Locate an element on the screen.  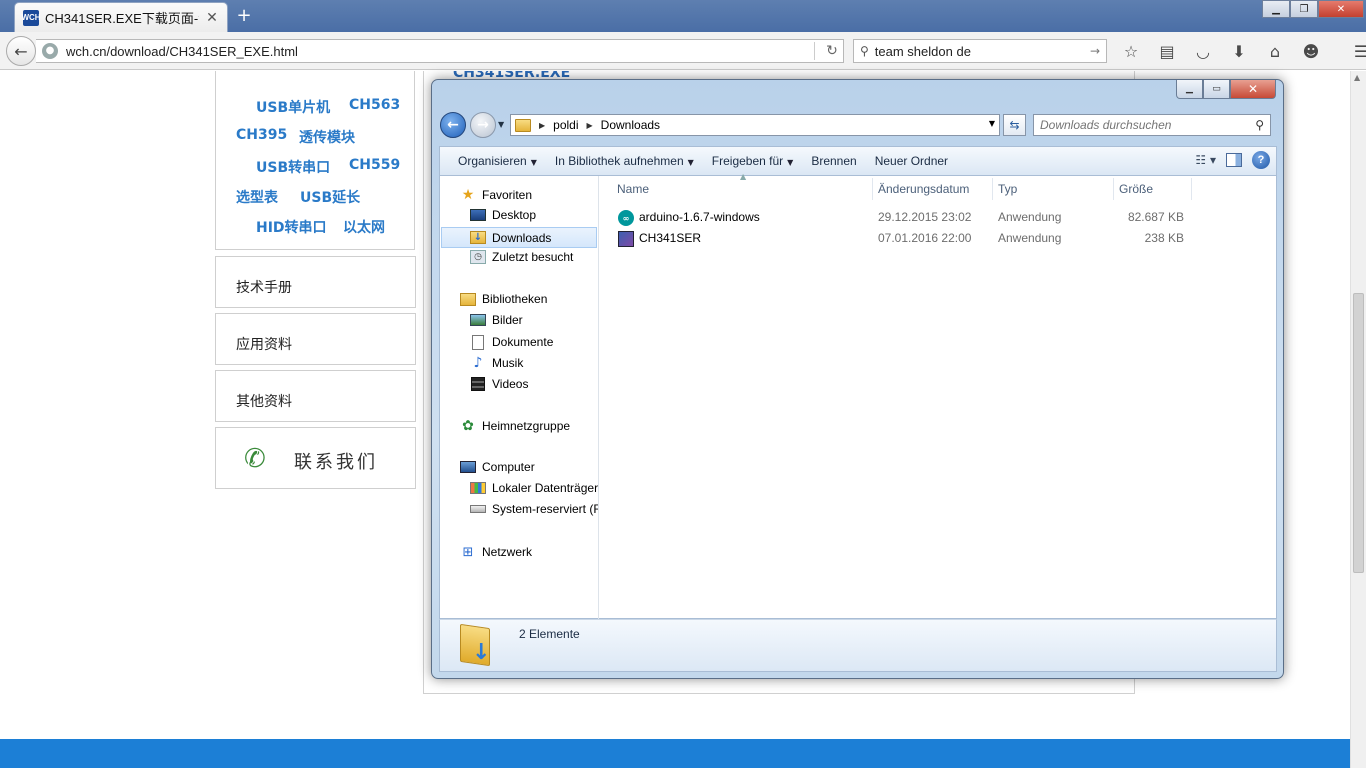
nav-documents: Dokumente is located at coordinates (511, 342).